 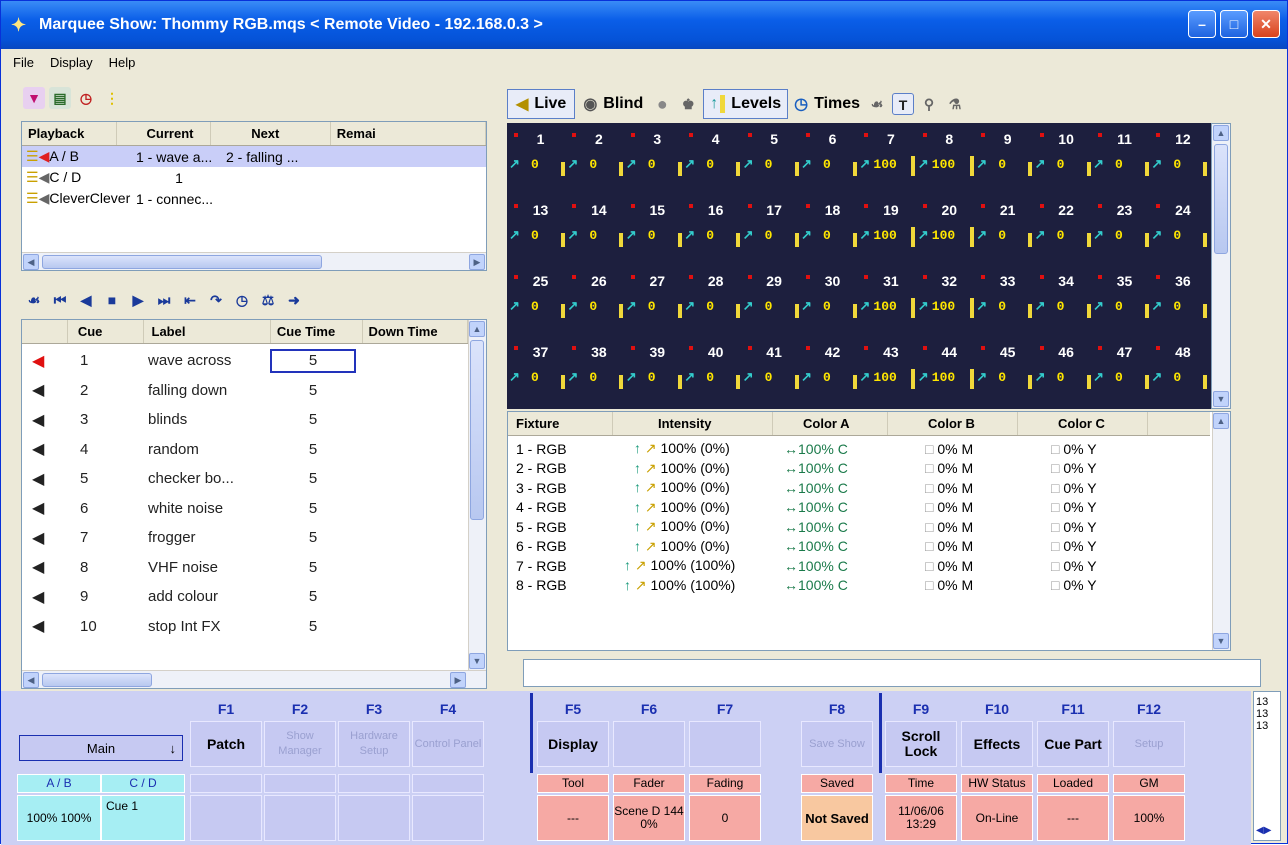 What do you see at coordinates (300, 744) in the screenshot?
I see `fkey-button-f2: Show Manager` at bounding box center [300, 744].